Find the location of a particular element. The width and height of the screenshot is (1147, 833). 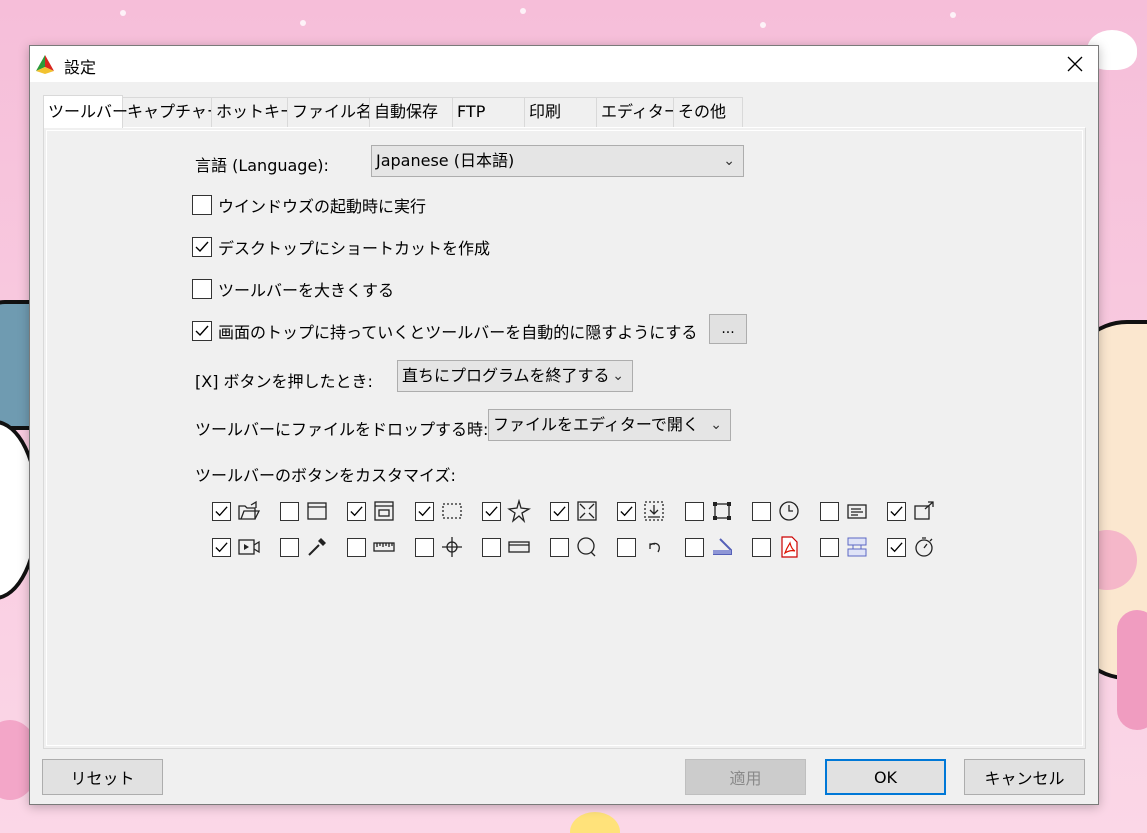

option-auto-hide-toolbar: 画面のトップに持っていくとツールバーを自動的に隠すようにする is located at coordinates (444, 331).